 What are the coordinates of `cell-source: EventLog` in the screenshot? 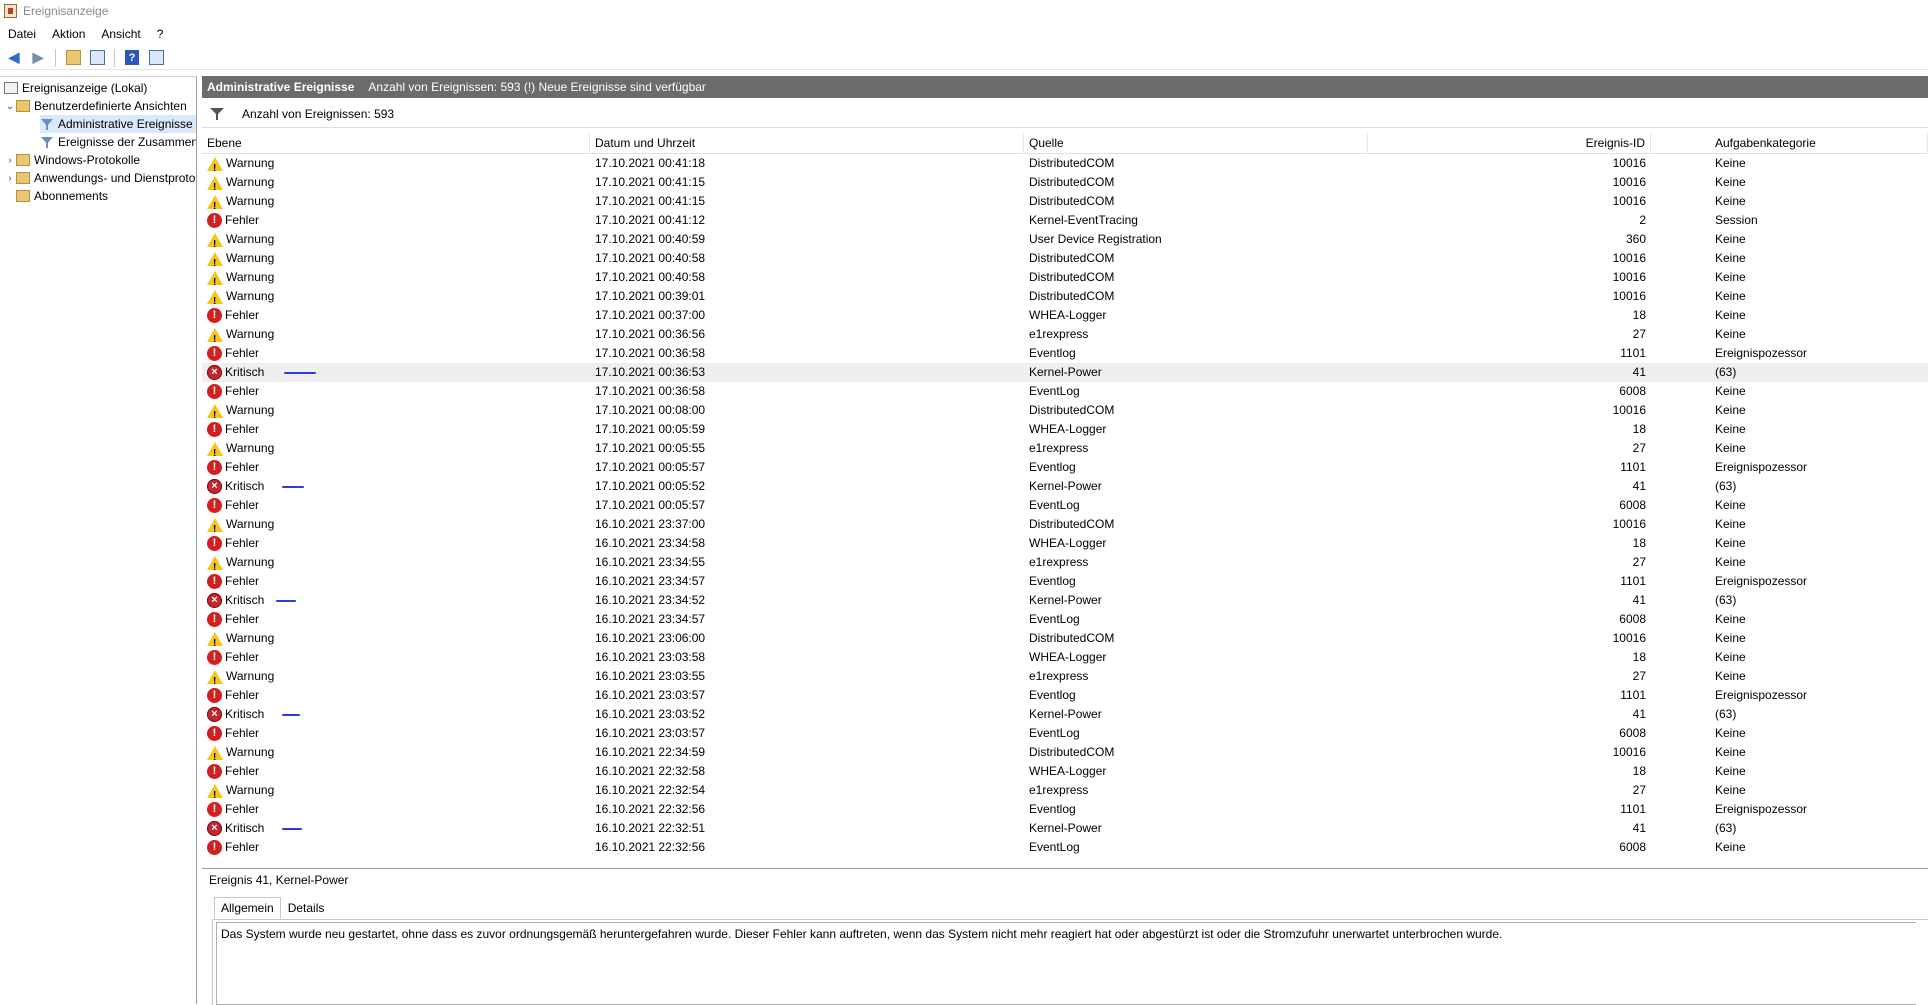 It's located at (1054, 505).